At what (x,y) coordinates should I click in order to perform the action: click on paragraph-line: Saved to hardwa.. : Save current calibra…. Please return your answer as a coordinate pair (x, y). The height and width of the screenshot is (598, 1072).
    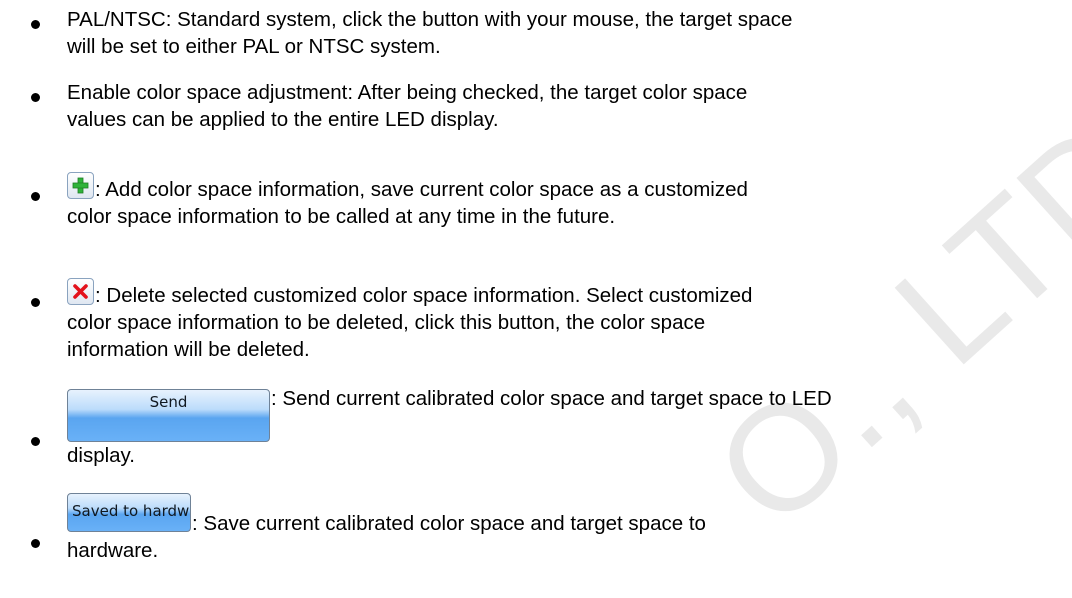
    Looking at the image, I should click on (567, 515).